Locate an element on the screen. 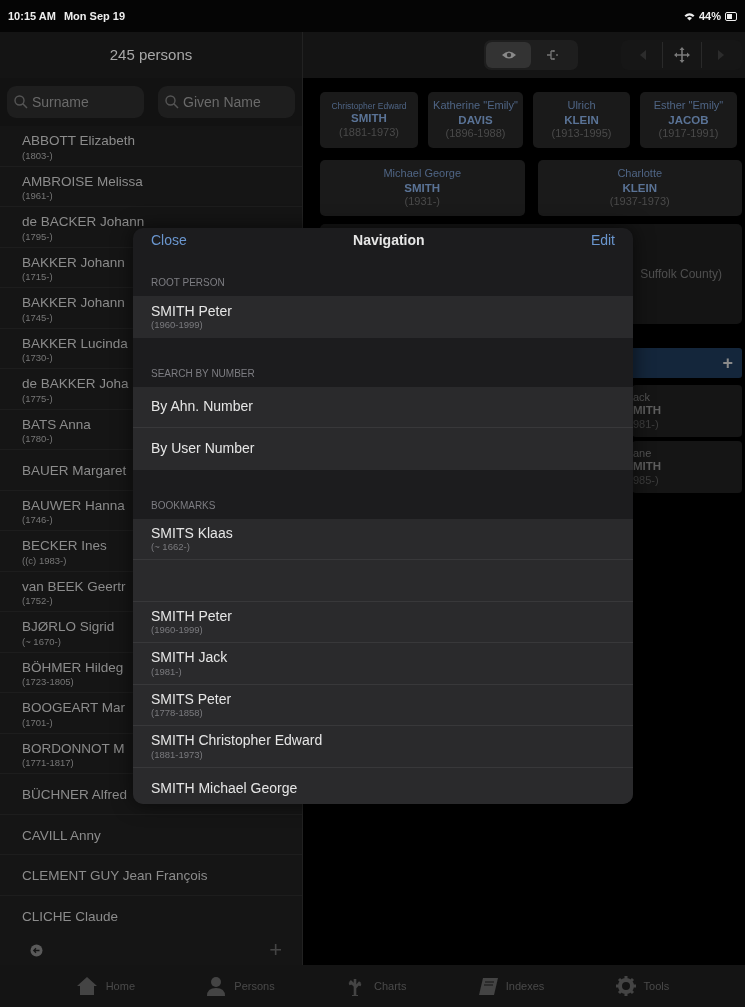  person-list-item: AMBROISE Melissa (1961-) is located at coordinates (151, 186).